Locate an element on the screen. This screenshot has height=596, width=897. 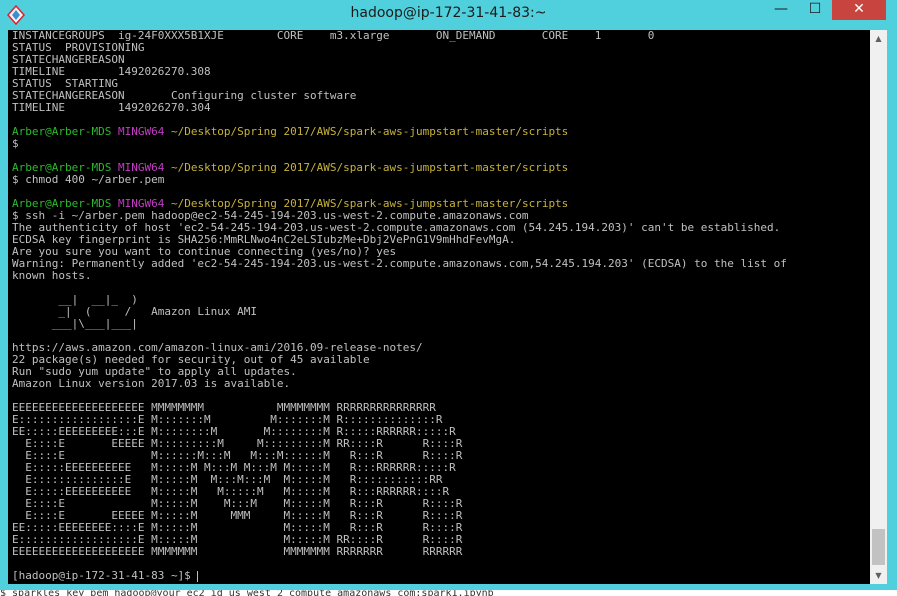
title-bar: hadoop@ip-172-31-41-83:~ — ☐ ✕ is located at coordinates (448, 15).